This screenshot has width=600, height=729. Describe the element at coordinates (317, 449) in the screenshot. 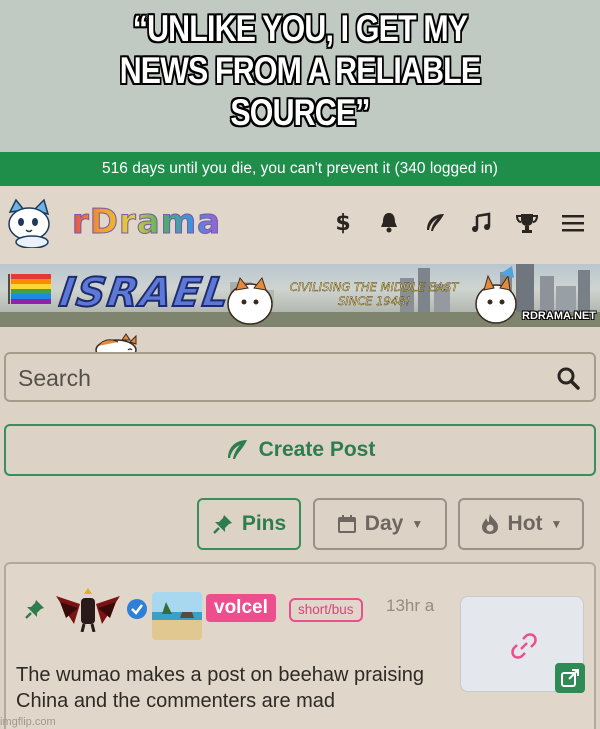

I see `create-post-label: Create Post` at that location.